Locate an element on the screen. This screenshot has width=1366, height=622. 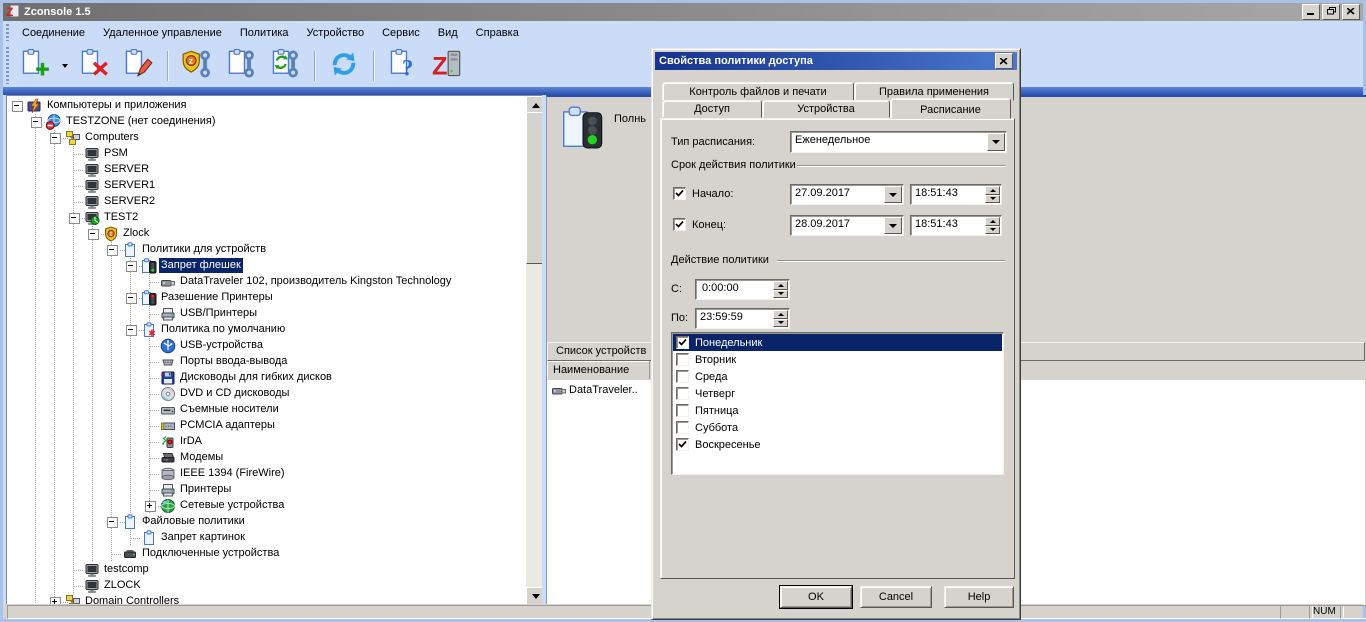
tree-row: Порты ввода-вывода is located at coordinates (265, 362).